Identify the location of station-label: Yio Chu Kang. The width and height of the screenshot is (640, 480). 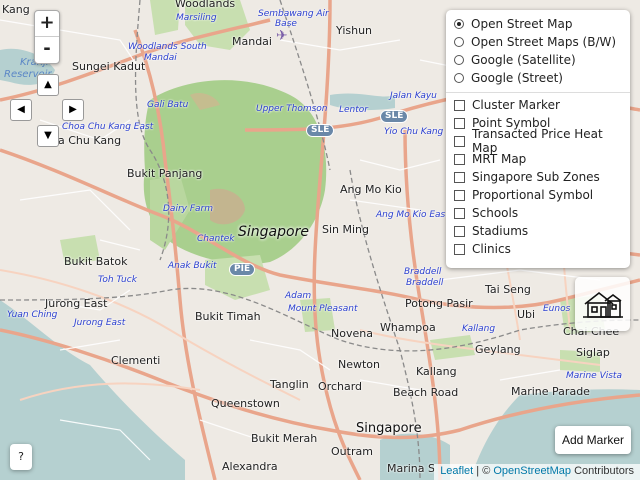
(414, 132).